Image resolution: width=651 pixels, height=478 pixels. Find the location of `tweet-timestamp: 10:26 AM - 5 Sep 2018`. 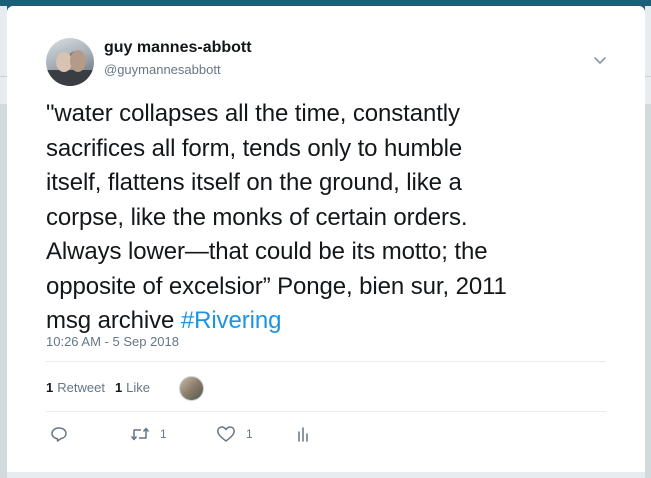

tweet-timestamp: 10:26 AM - 5 Sep 2018 is located at coordinates (112, 341).